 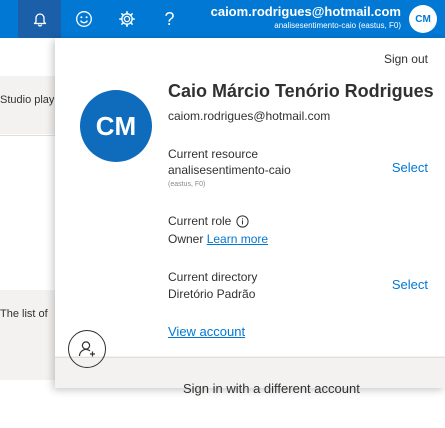 I want to click on current-resource-label: Current resource, so click(x=213, y=154).